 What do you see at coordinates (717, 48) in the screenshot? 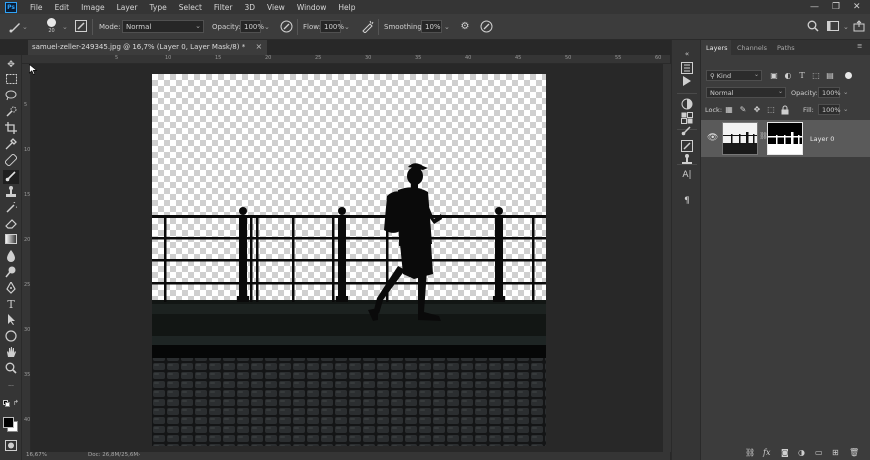
I see `tab-layers: Layers` at bounding box center [717, 48].